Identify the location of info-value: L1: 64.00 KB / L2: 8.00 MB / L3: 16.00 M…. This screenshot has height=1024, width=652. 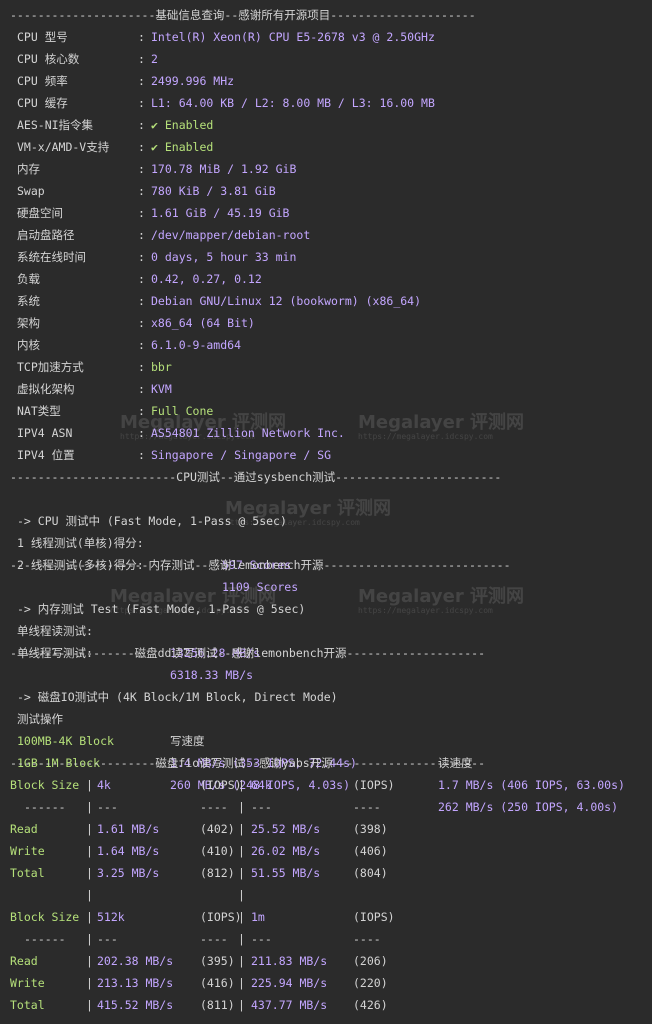
(293, 103).